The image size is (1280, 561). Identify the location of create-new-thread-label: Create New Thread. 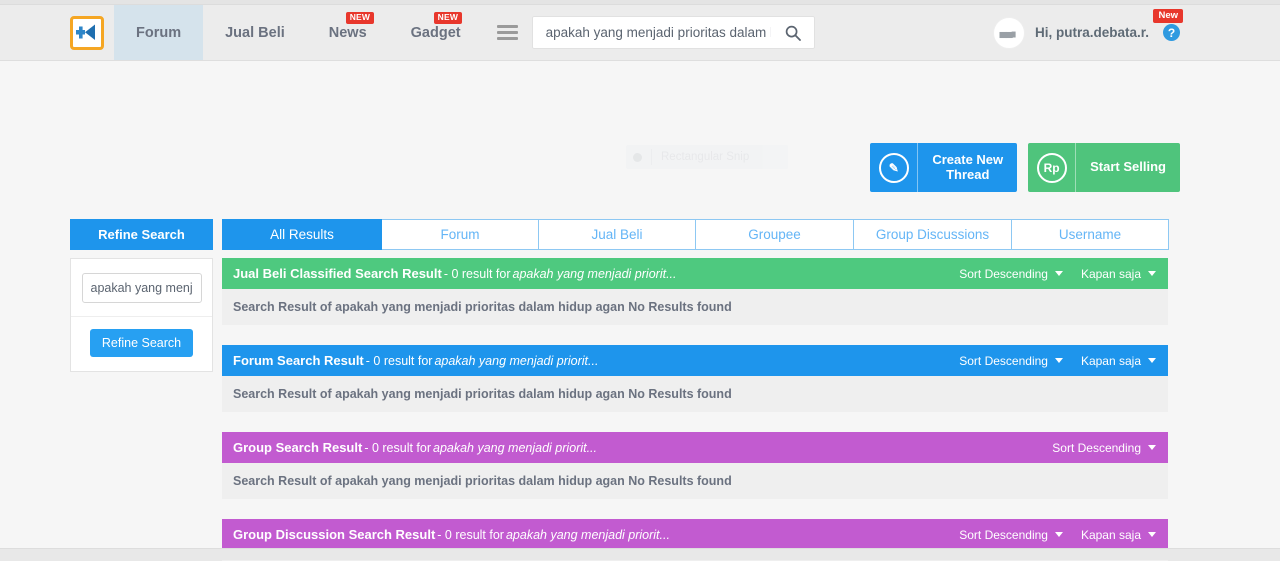
(968, 166).